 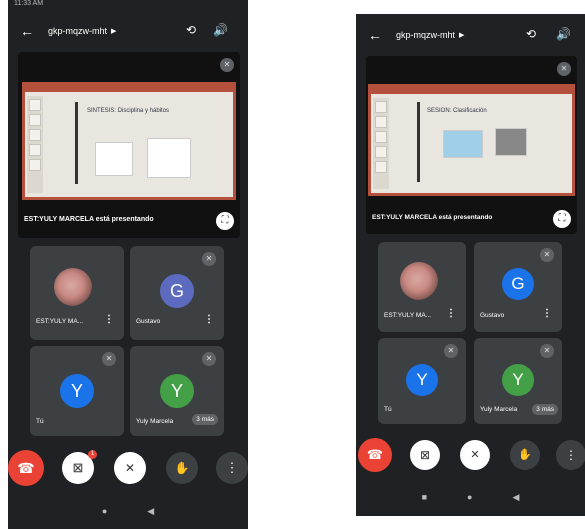 I want to click on camera-toggle-button: ⊠, so click(x=425, y=455).